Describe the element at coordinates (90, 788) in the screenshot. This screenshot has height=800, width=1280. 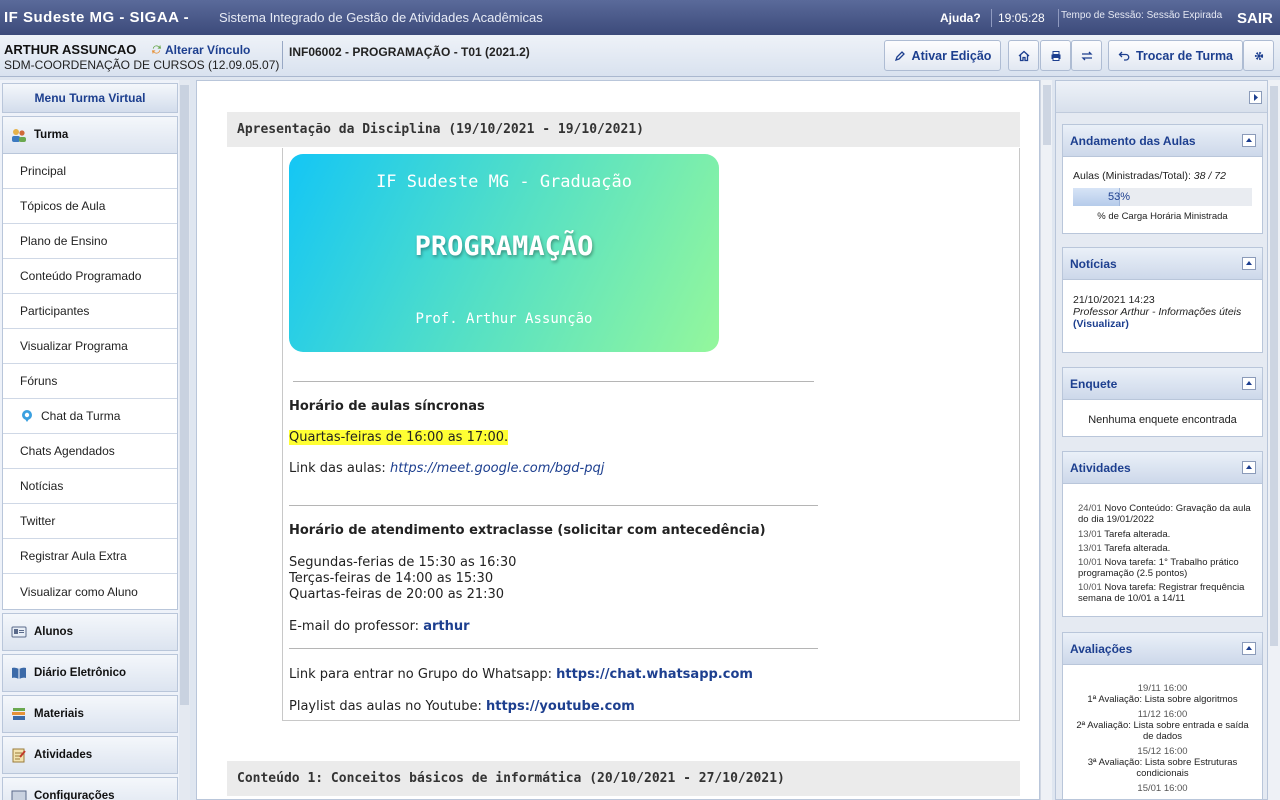
I see `menu-section-configuracoes: Configurações` at that location.